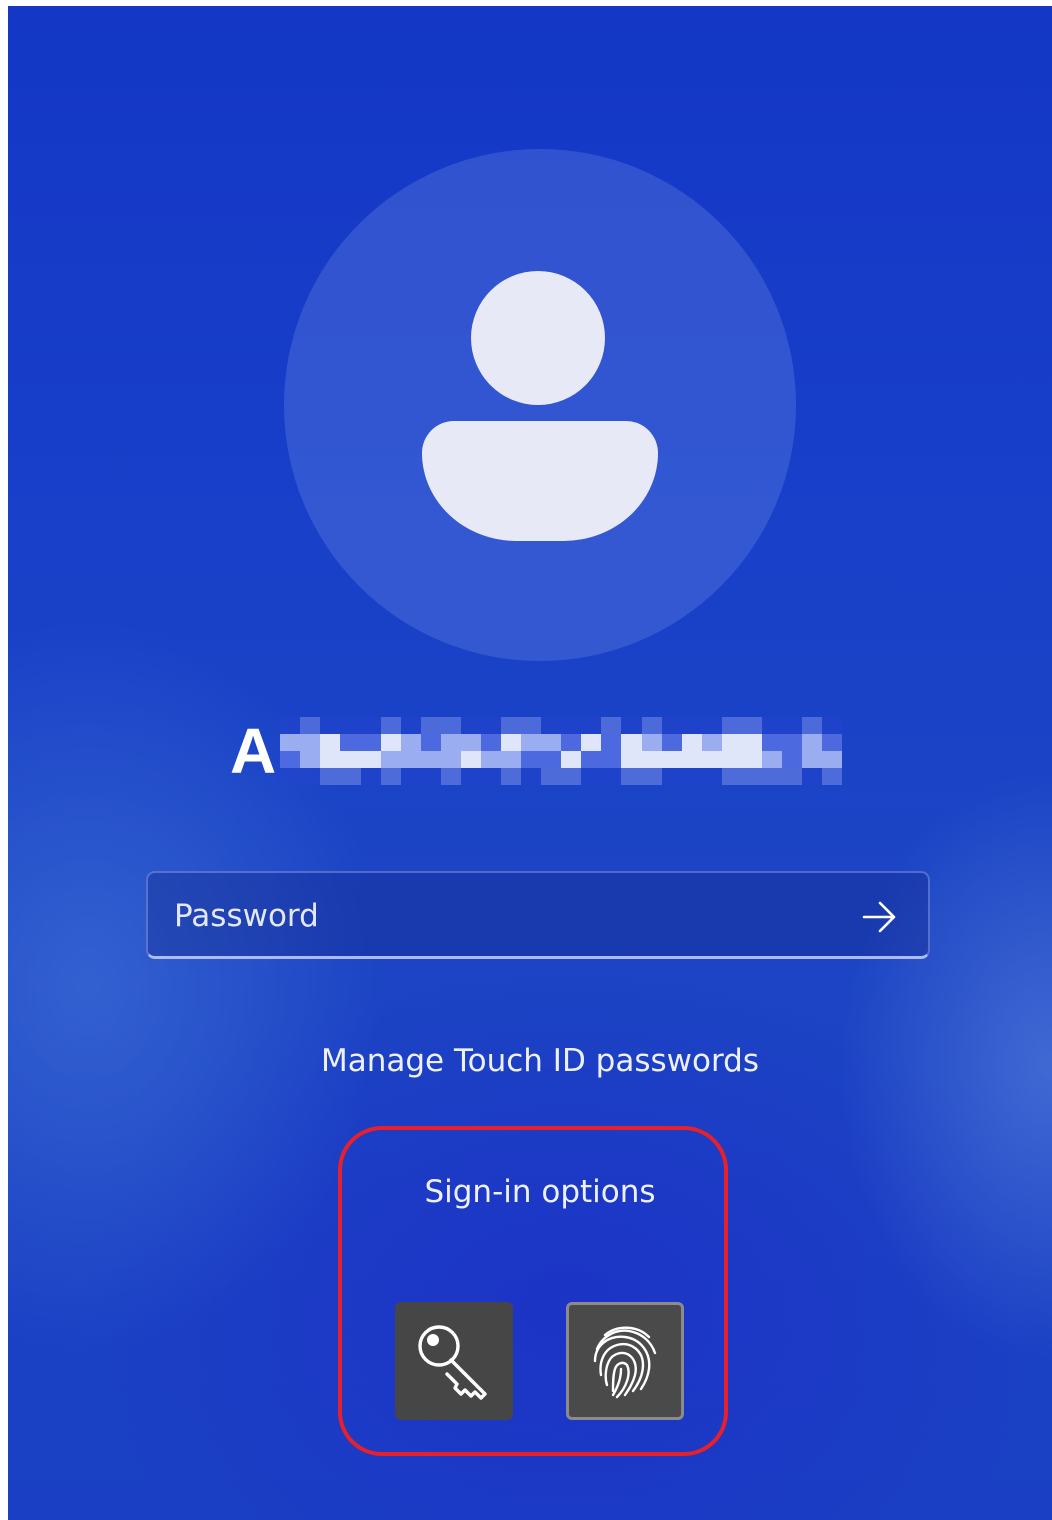  I want to click on key-icon, so click(452, 1362).